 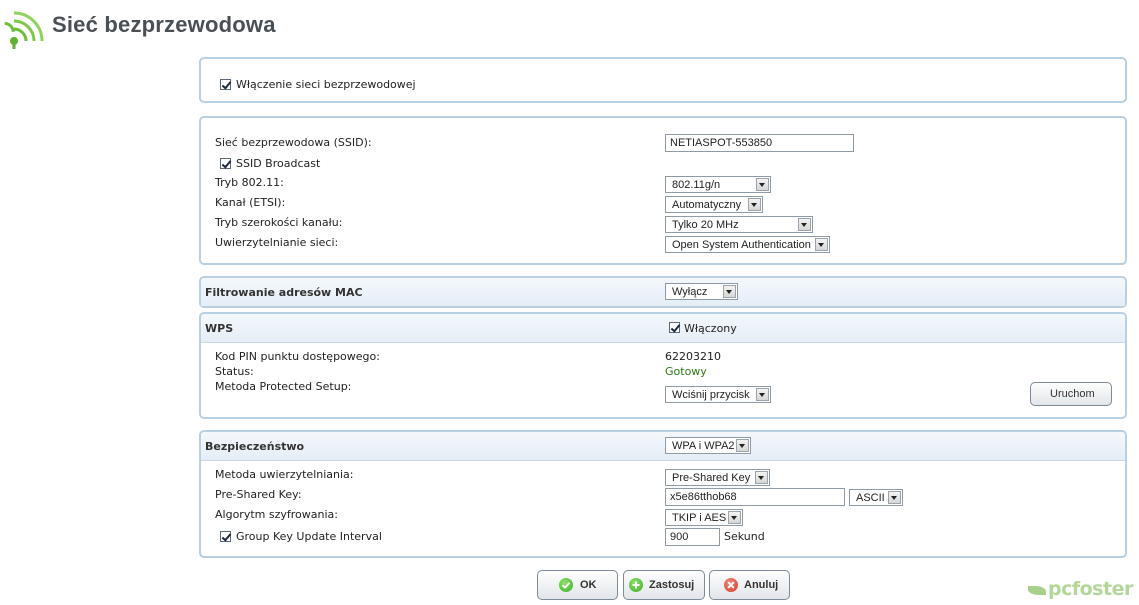 What do you see at coordinates (284, 292) in the screenshot?
I see `mac-filter-label: Filtrowanie adresów MAC` at bounding box center [284, 292].